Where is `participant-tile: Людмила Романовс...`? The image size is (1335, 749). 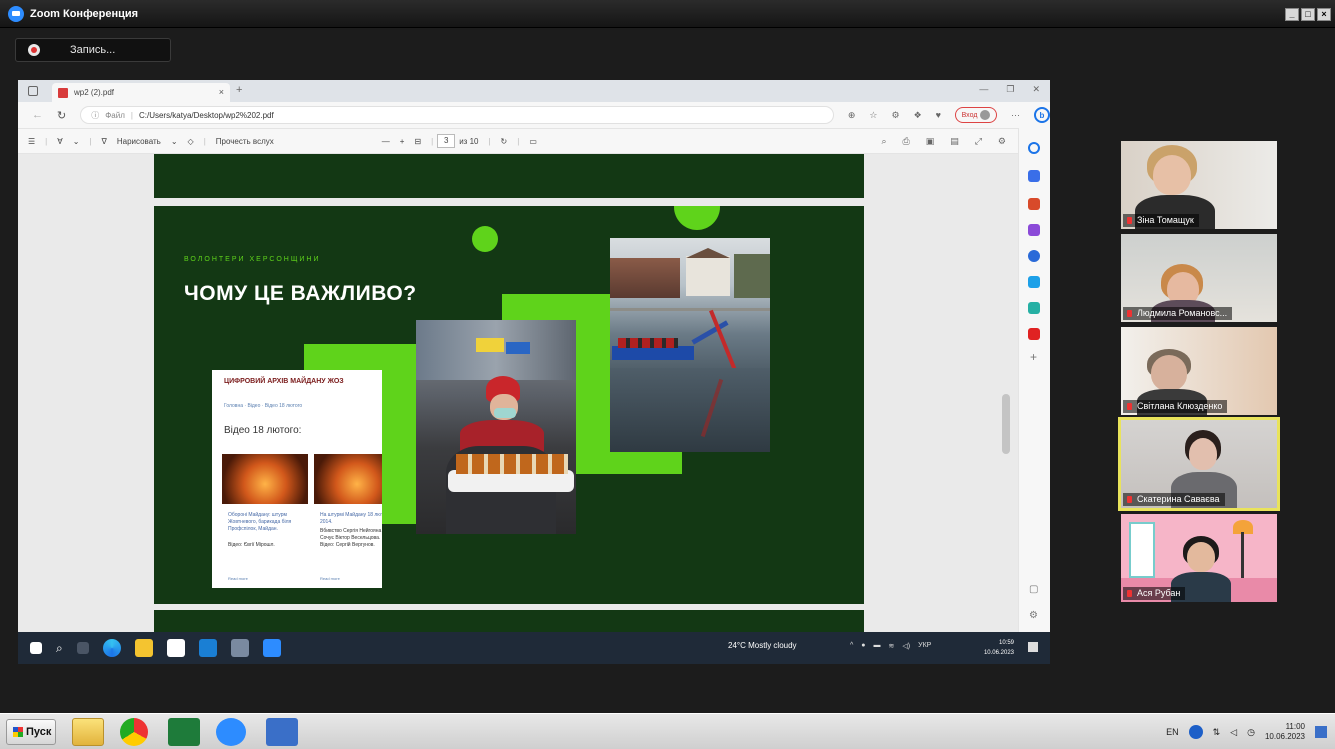 participant-tile: Людмила Романовс... is located at coordinates (1199, 278).